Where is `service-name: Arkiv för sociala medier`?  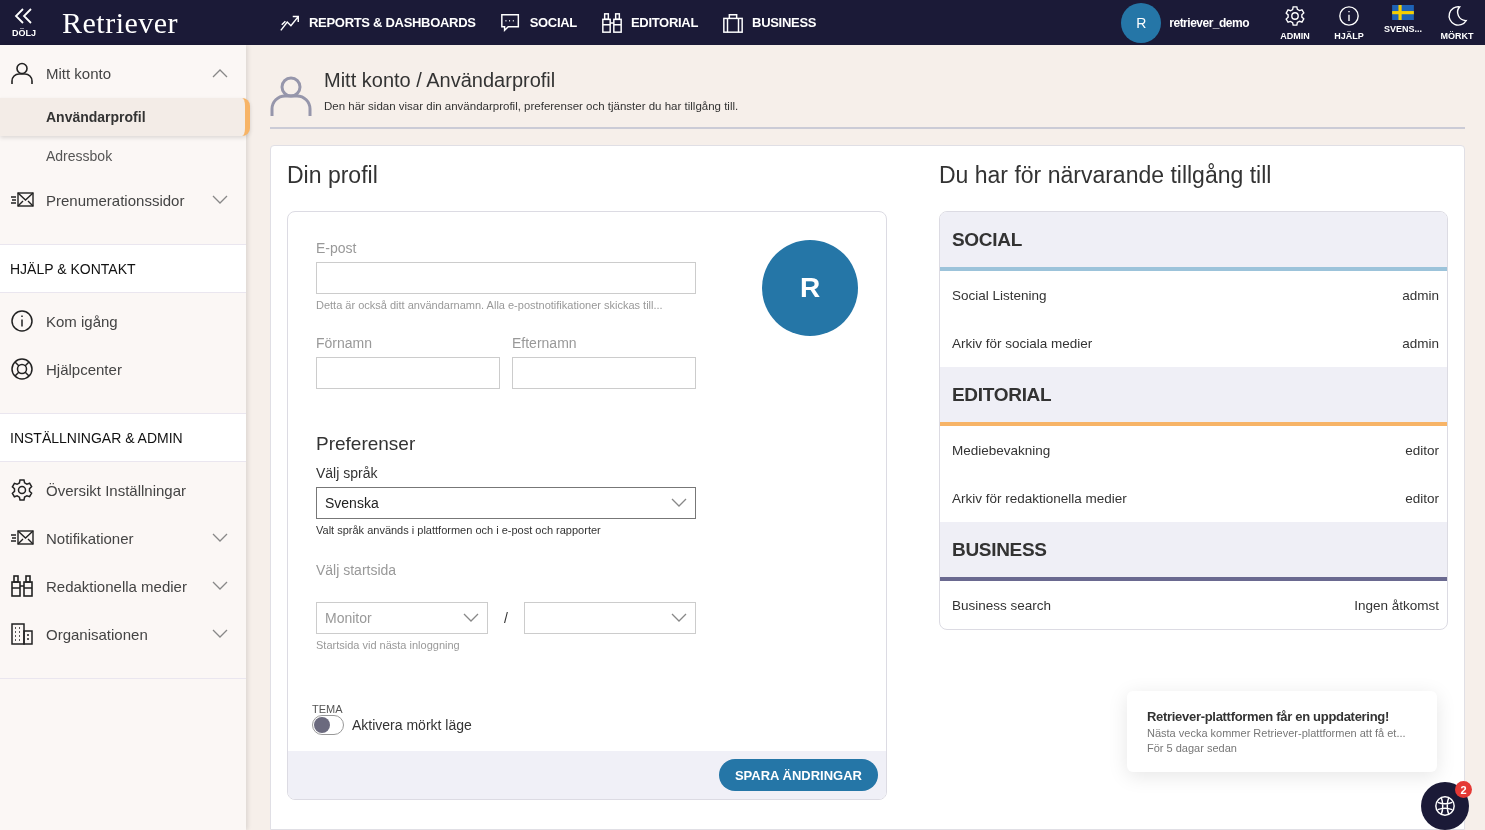
service-name: Arkiv för sociala medier is located at coordinates (1022, 343).